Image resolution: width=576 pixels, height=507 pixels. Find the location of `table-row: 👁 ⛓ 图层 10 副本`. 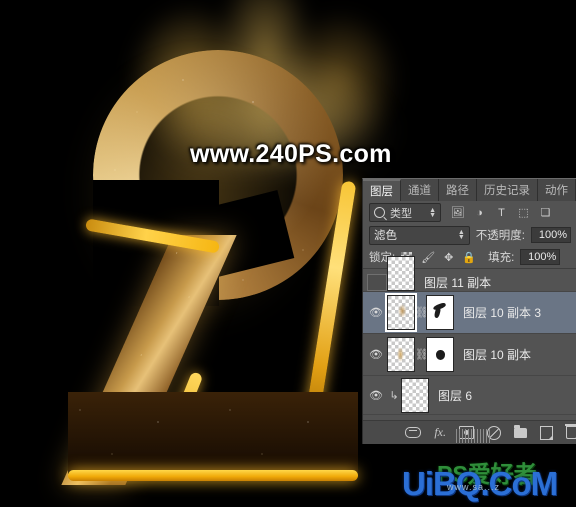

table-row: 👁 ⛓ 图层 10 副本 is located at coordinates (469, 355).